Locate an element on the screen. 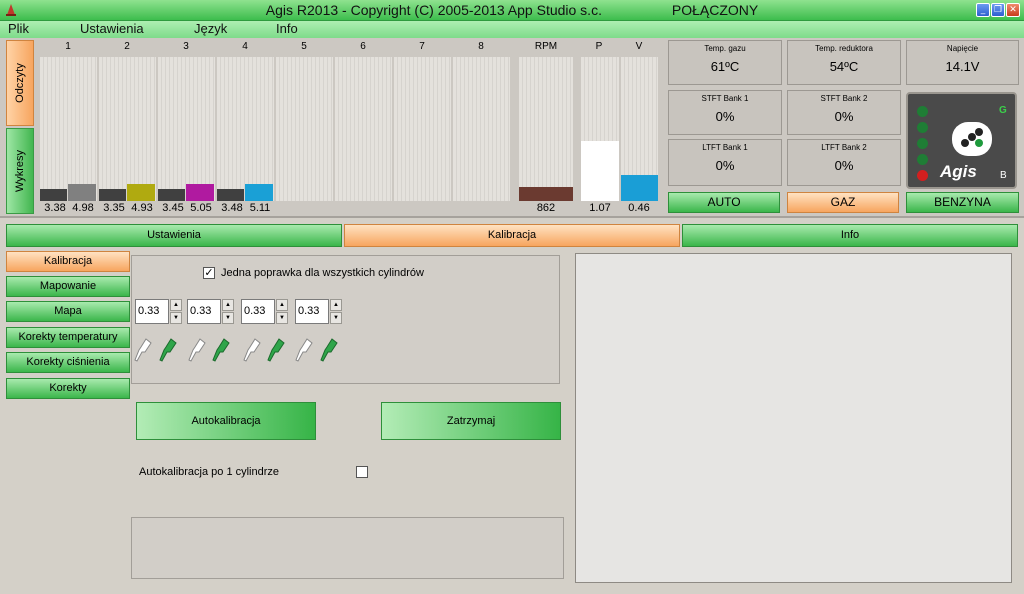  spinner-4-down-icon: ▼ is located at coordinates (336, 318).